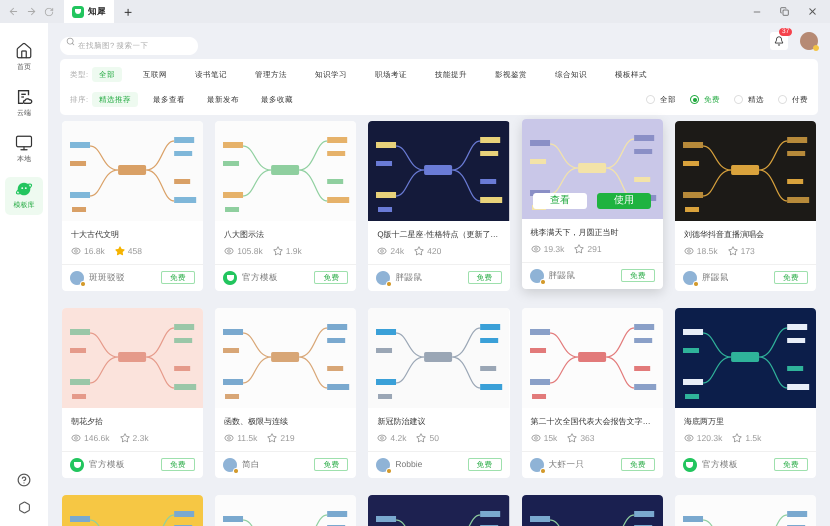  What do you see at coordinates (70, 41) in the screenshot?
I see `search-icon` at bounding box center [70, 41].